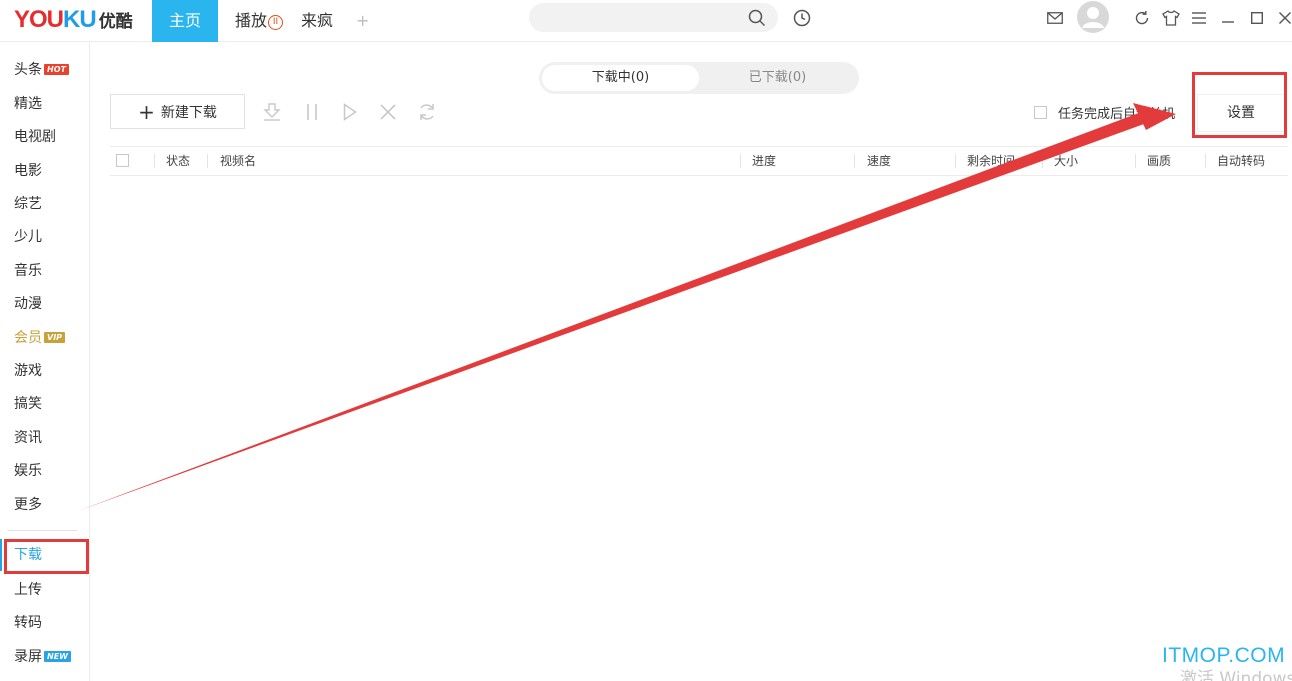 The image size is (1292, 681). What do you see at coordinates (238, 161) in the screenshot?
I see `column-video-name: 视频名` at bounding box center [238, 161].